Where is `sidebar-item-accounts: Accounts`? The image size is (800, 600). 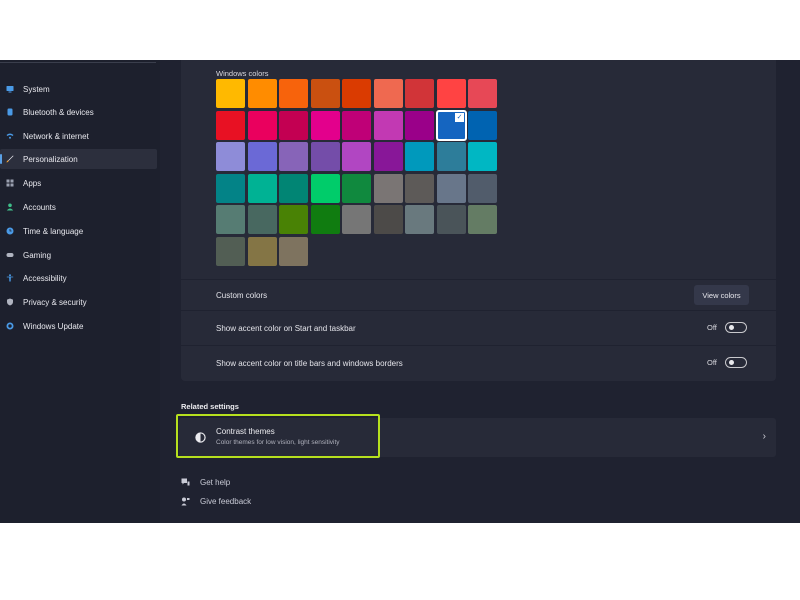 sidebar-item-accounts: Accounts is located at coordinates (78, 207).